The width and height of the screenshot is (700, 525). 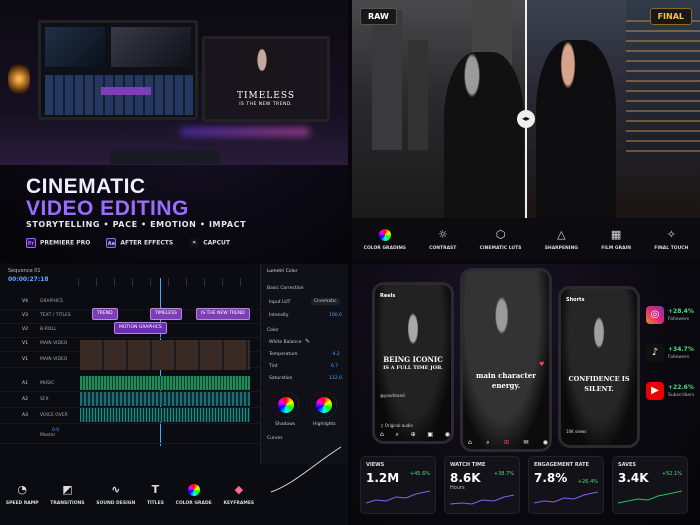 What do you see at coordinates (616, 248) in the screenshot?
I see `tool-label: FILM GRAIN` at bounding box center [616, 248].